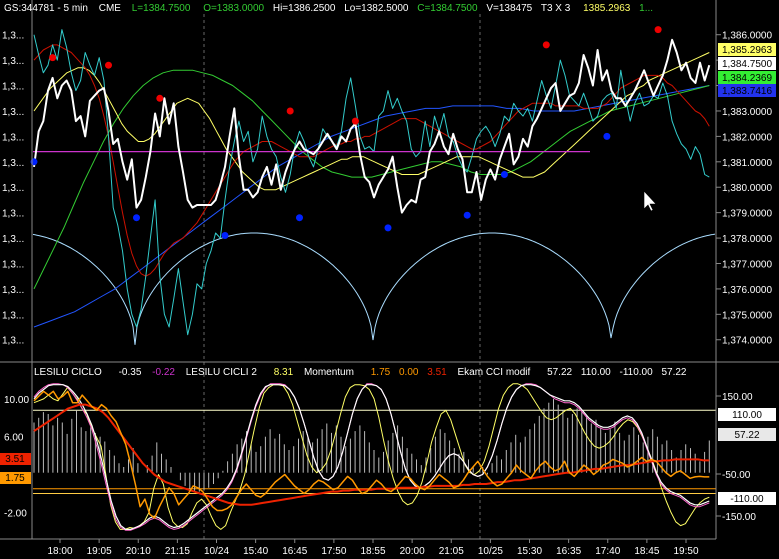  Describe the element at coordinates (14, 438) in the screenshot. I see `osc-tick-label: 6.00` at that location.